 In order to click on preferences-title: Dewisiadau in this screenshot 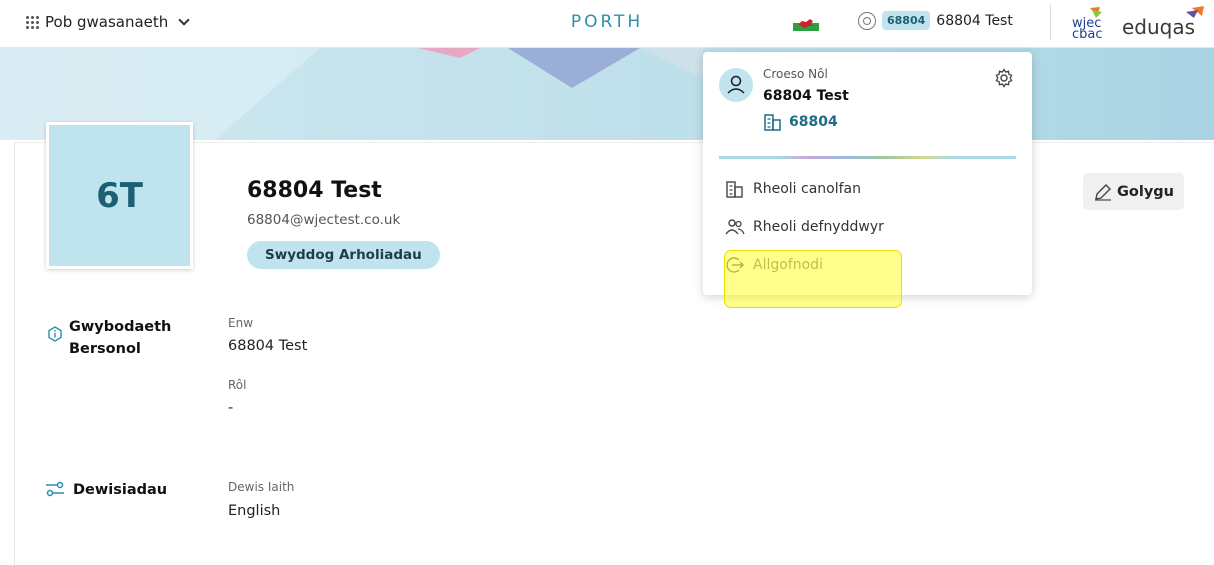, I will do `click(120, 490)`.